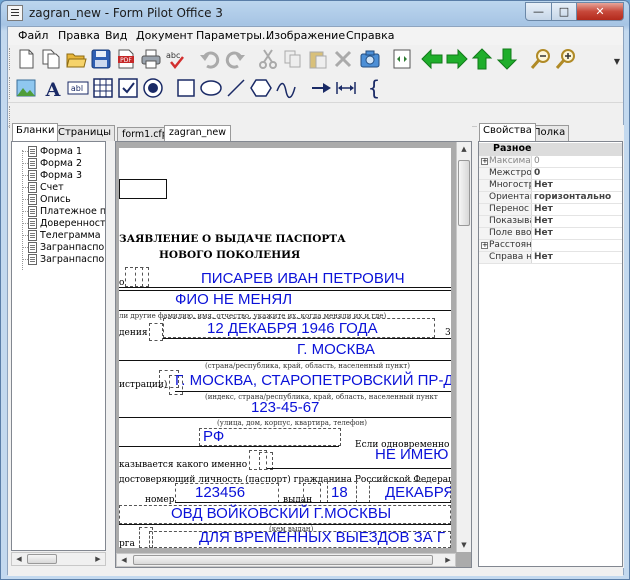 Image resolution: width=630 pixels, height=580 pixels. I want to click on scroll-up-icon: ▲, so click(464, 149).